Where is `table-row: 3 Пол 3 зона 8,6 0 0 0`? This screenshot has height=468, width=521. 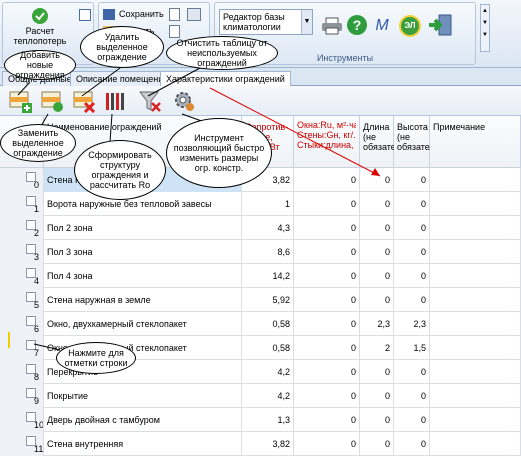
table-row: 3 Пол 3 зона 8,6 0 0 0 is located at coordinates (260, 252).